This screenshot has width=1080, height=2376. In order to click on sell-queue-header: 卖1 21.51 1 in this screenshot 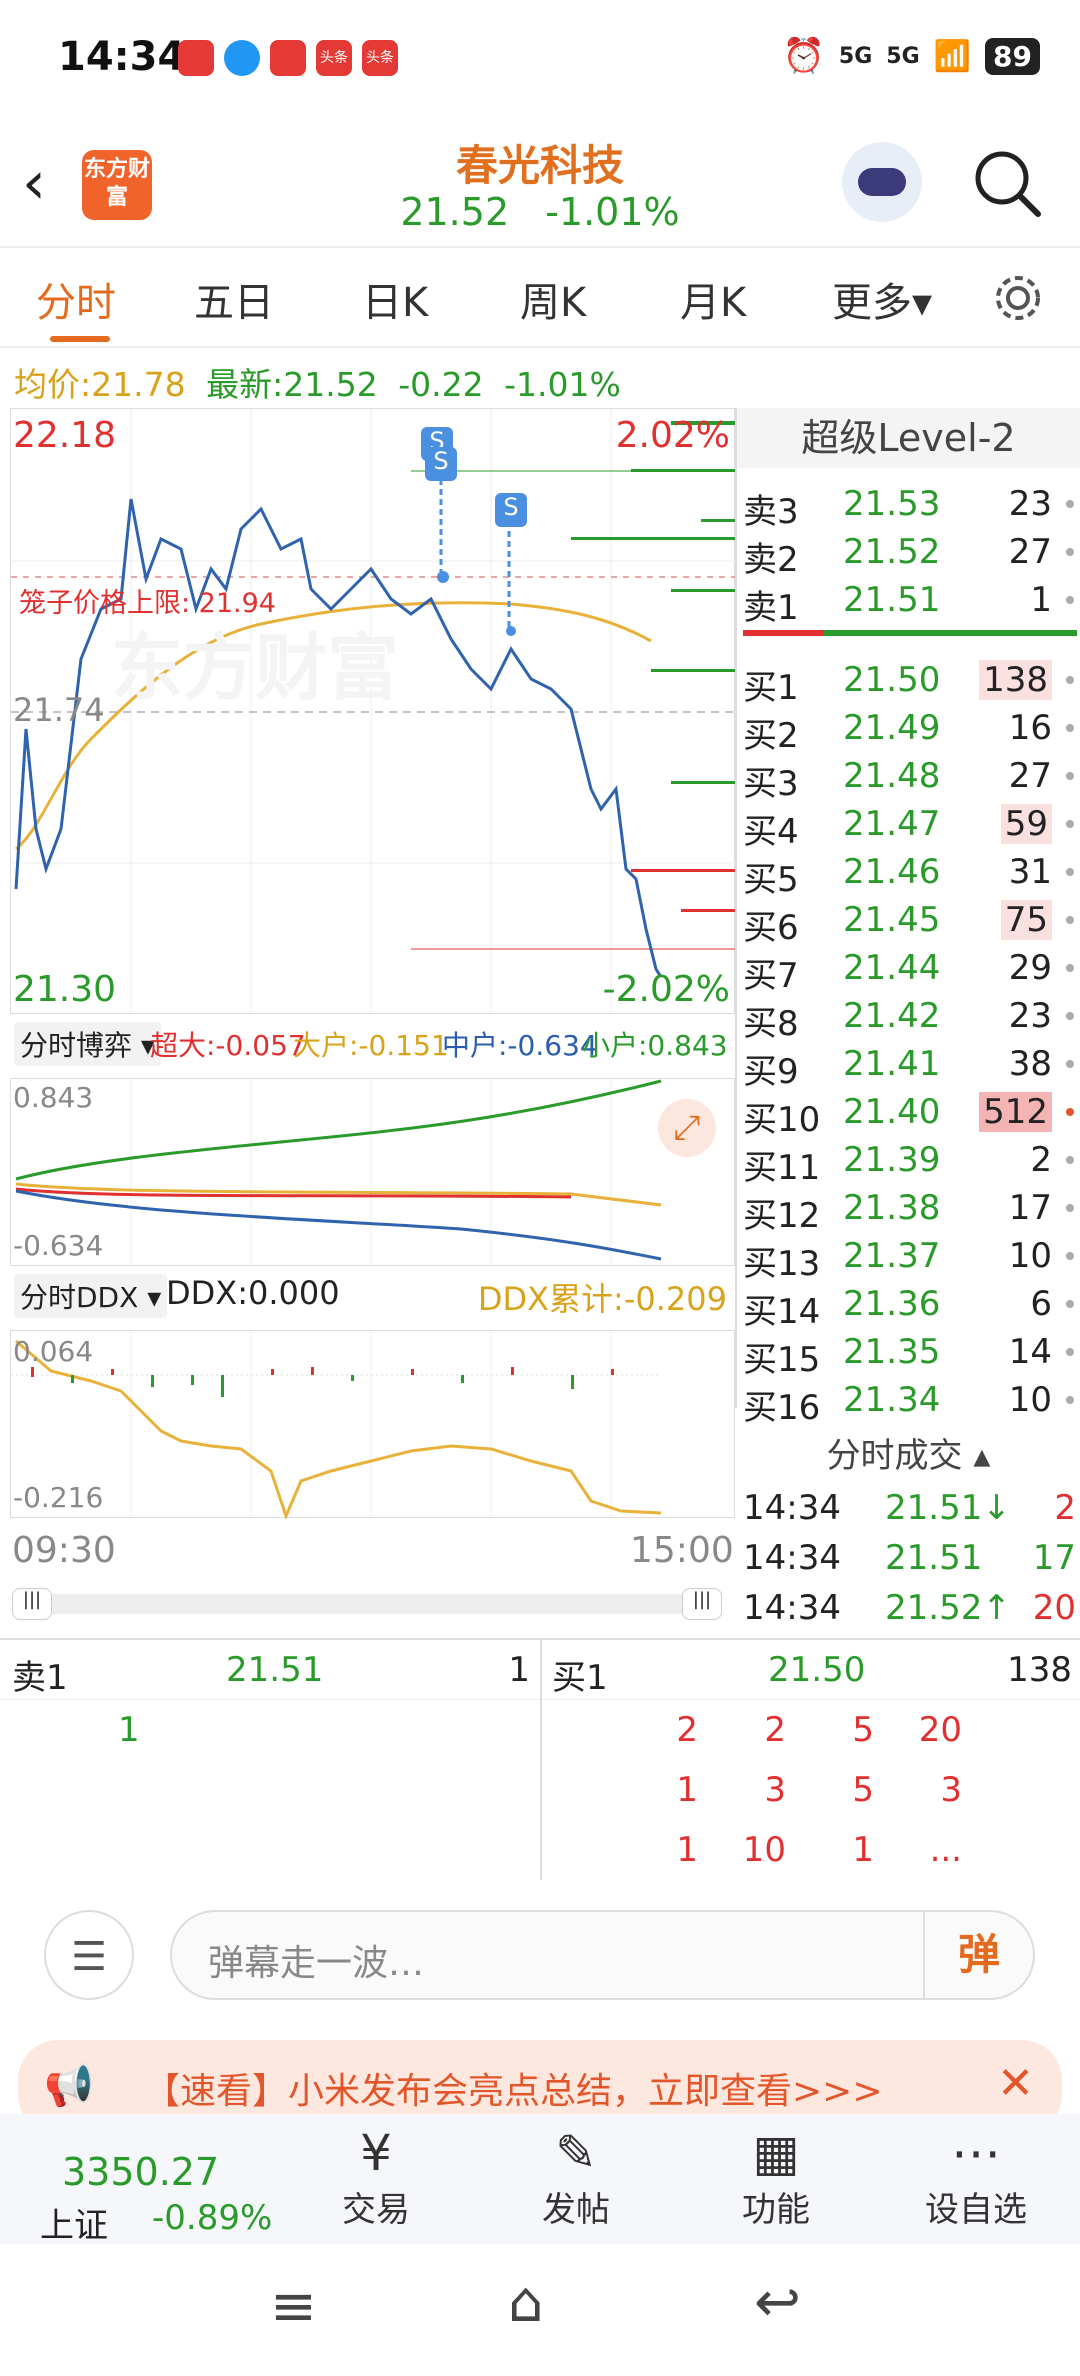, I will do `click(270, 1670)`.